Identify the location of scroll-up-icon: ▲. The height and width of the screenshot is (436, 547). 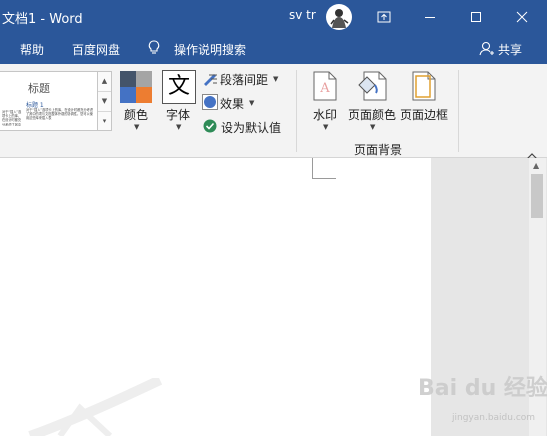
(536, 165).